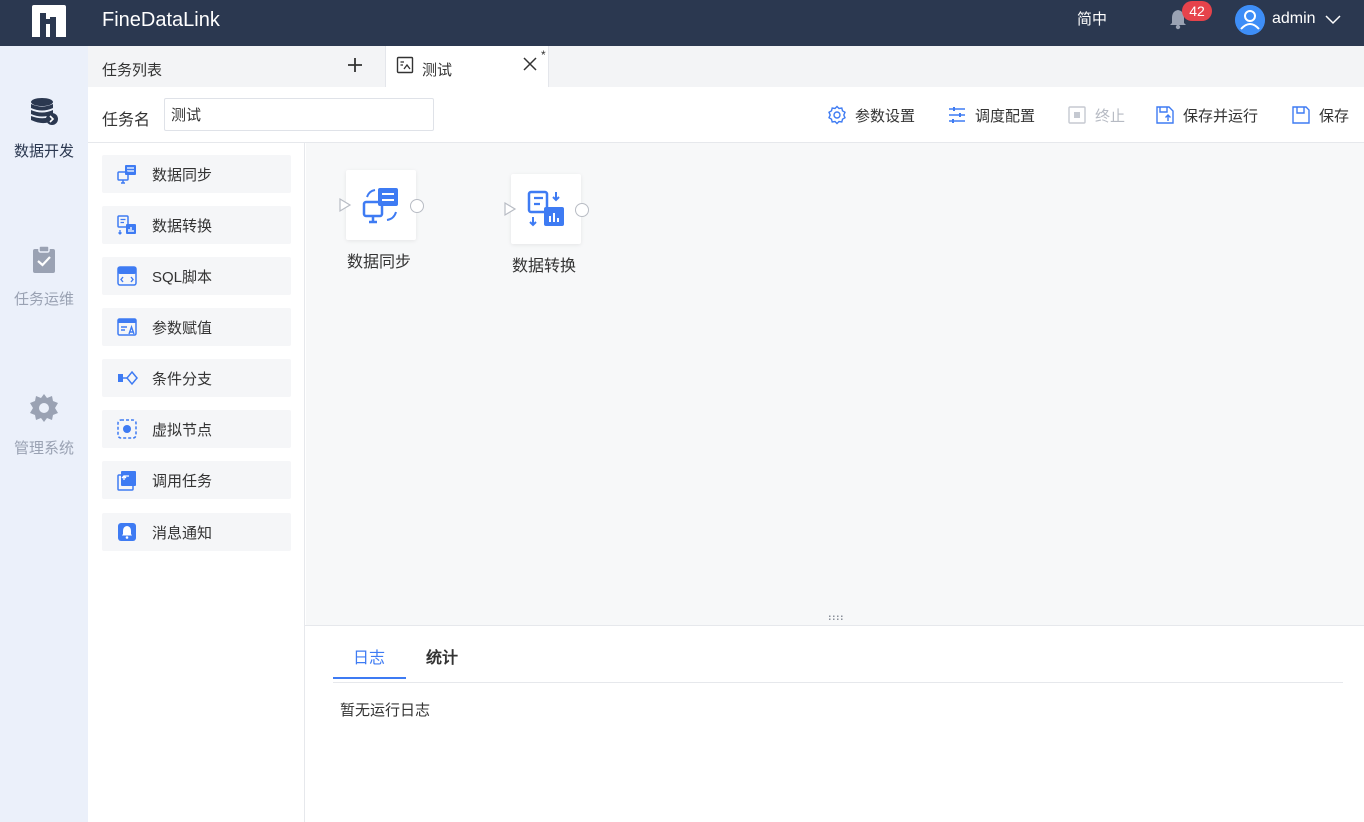 The image size is (1364, 822). Describe the element at coordinates (467, 66) in the screenshot. I see `tab-test: 测试 *` at that location.